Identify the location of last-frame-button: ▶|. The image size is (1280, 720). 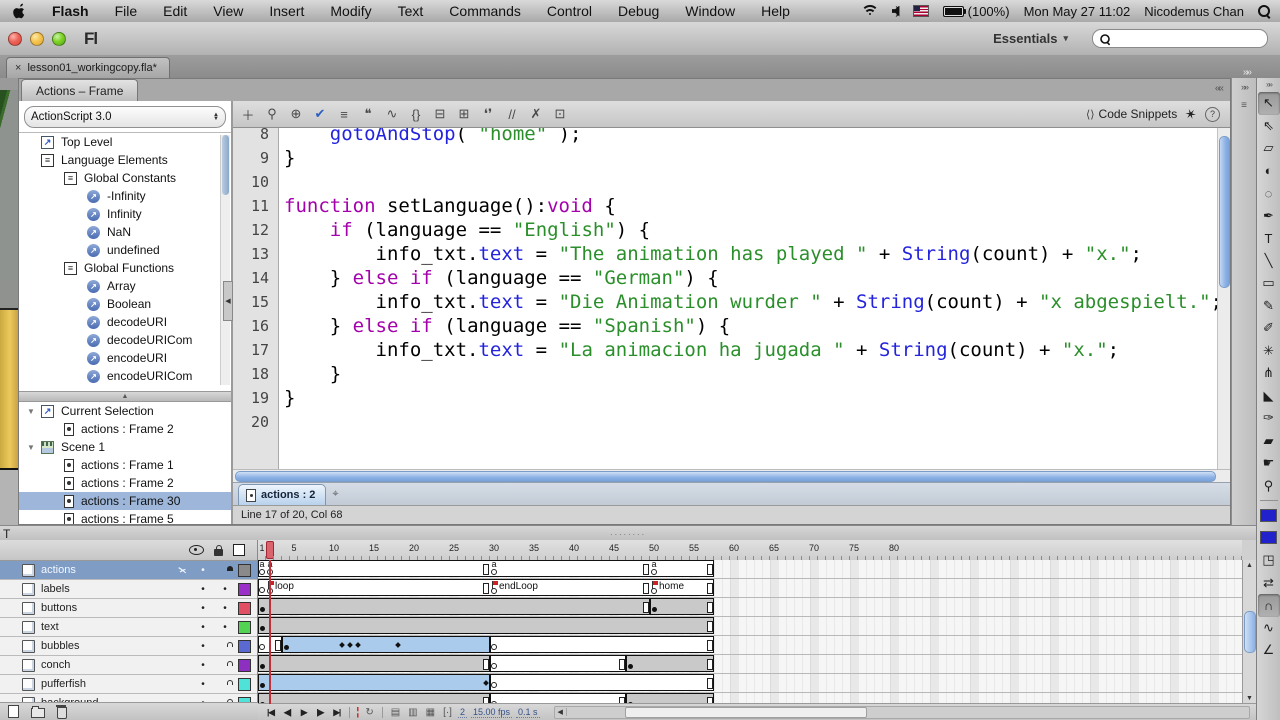
(336, 712).